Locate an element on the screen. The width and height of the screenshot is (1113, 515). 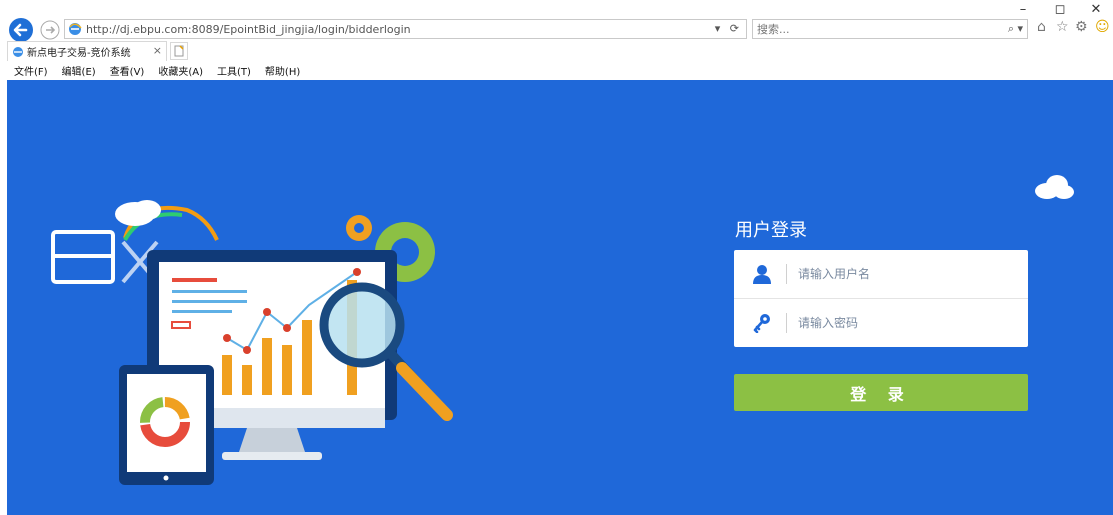
home-icon: ⌂ is located at coordinates (1041, 27).